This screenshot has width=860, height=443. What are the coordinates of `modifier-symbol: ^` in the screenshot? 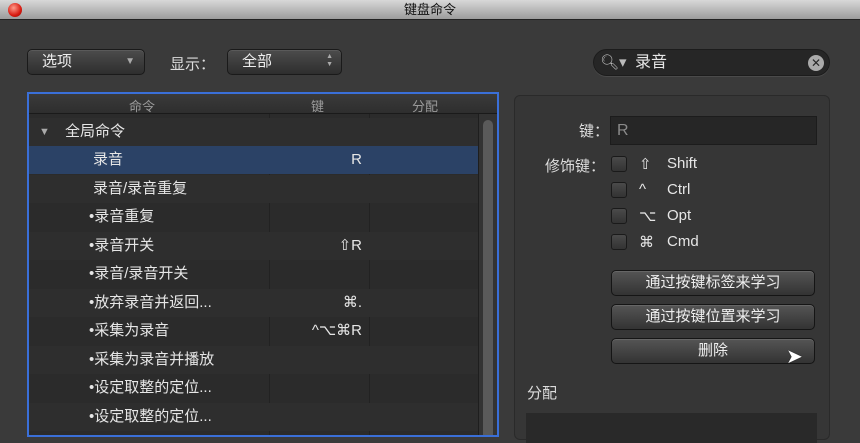 It's located at (643, 189).